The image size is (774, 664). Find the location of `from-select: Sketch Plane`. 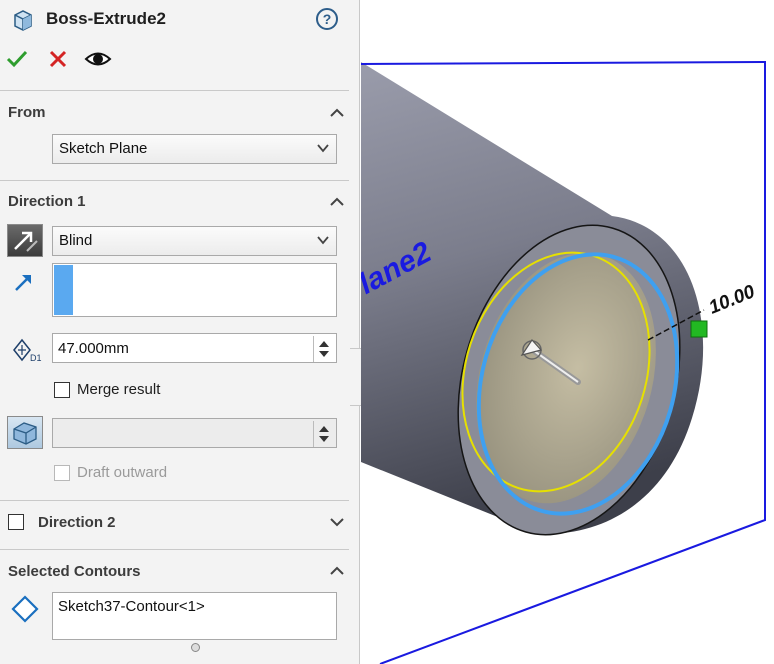

from-select: Sketch Plane is located at coordinates (194, 149).